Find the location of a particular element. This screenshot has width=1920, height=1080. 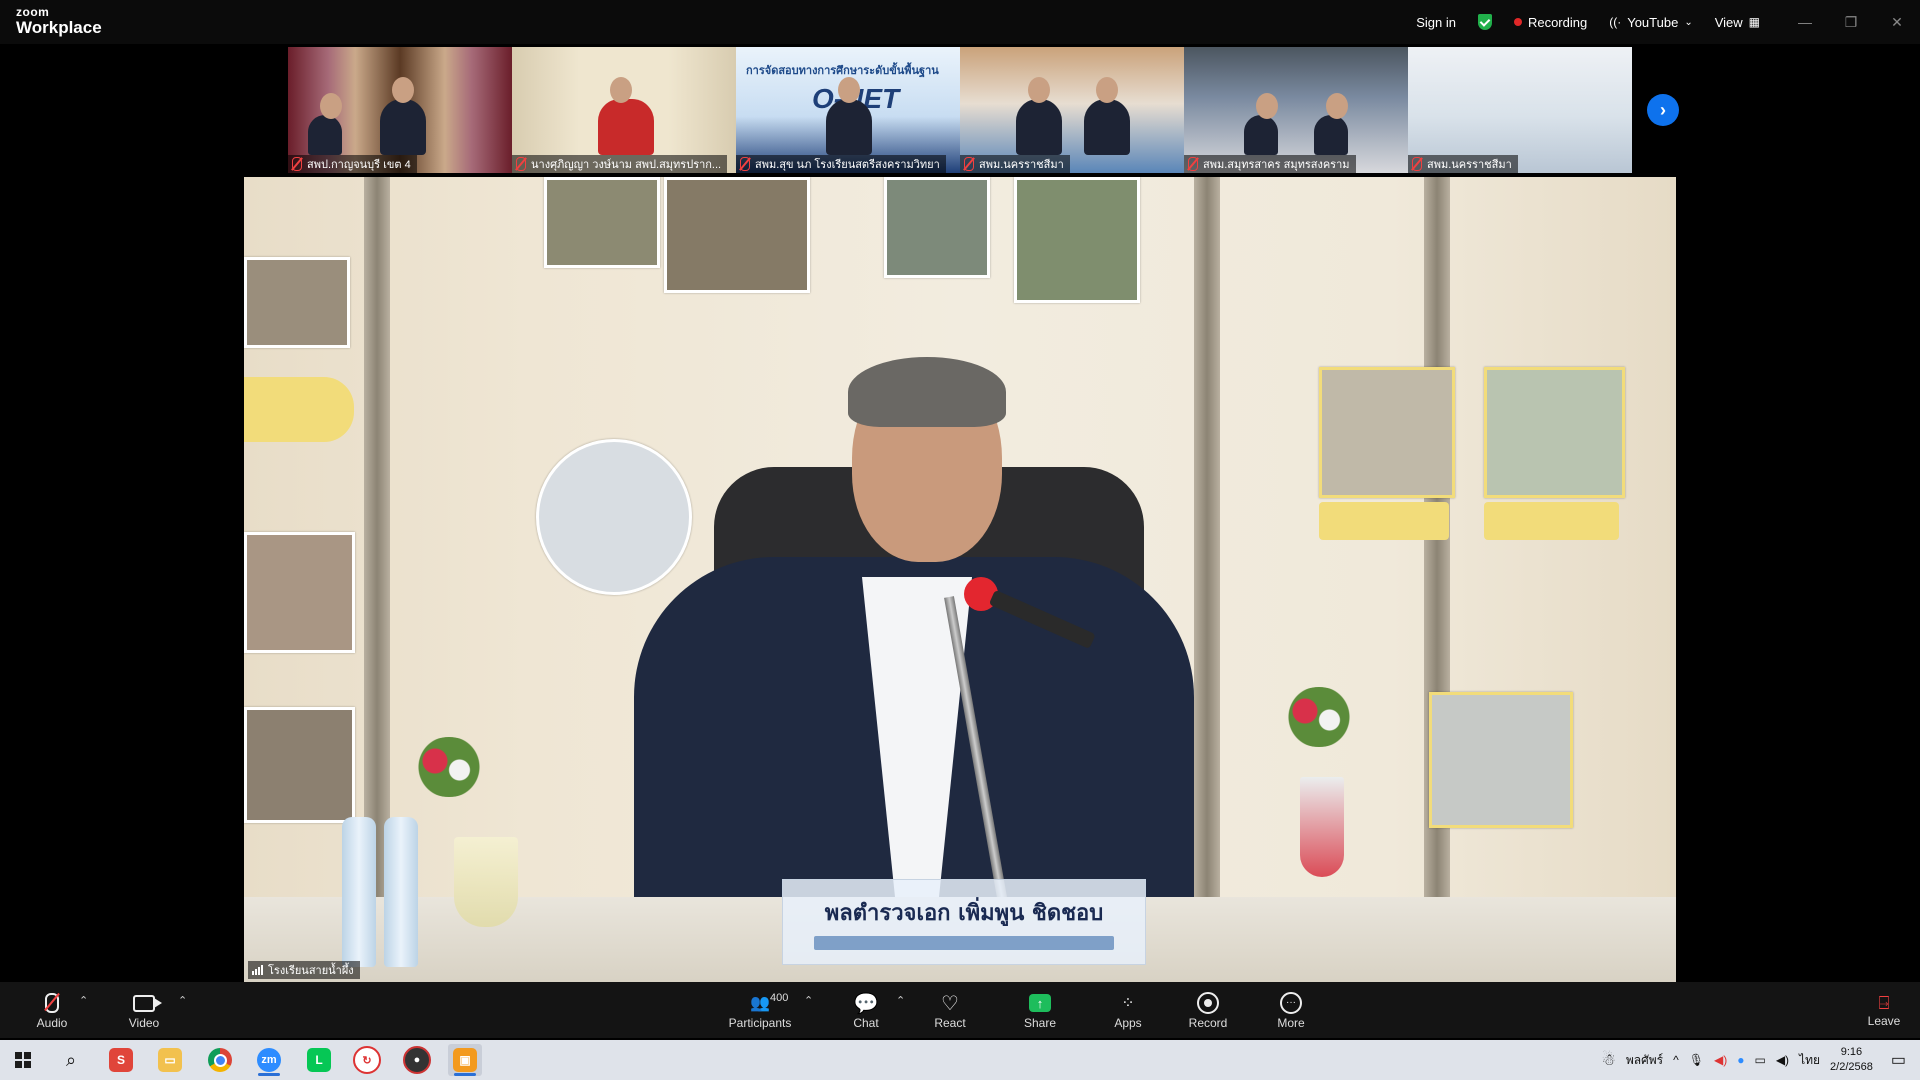

video-button: Video is located at coordinates (144, 1010).